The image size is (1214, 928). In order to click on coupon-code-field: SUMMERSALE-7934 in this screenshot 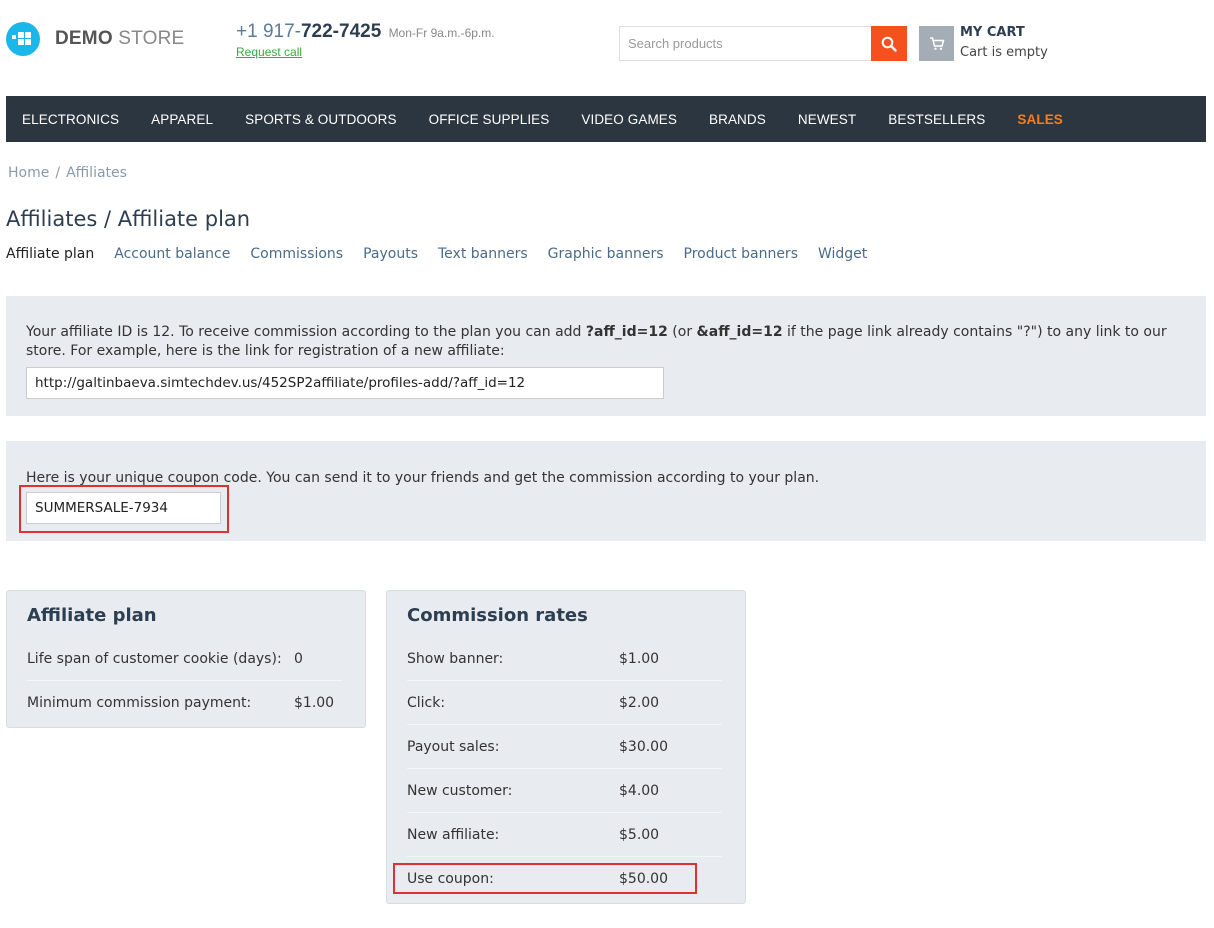, I will do `click(123, 508)`.